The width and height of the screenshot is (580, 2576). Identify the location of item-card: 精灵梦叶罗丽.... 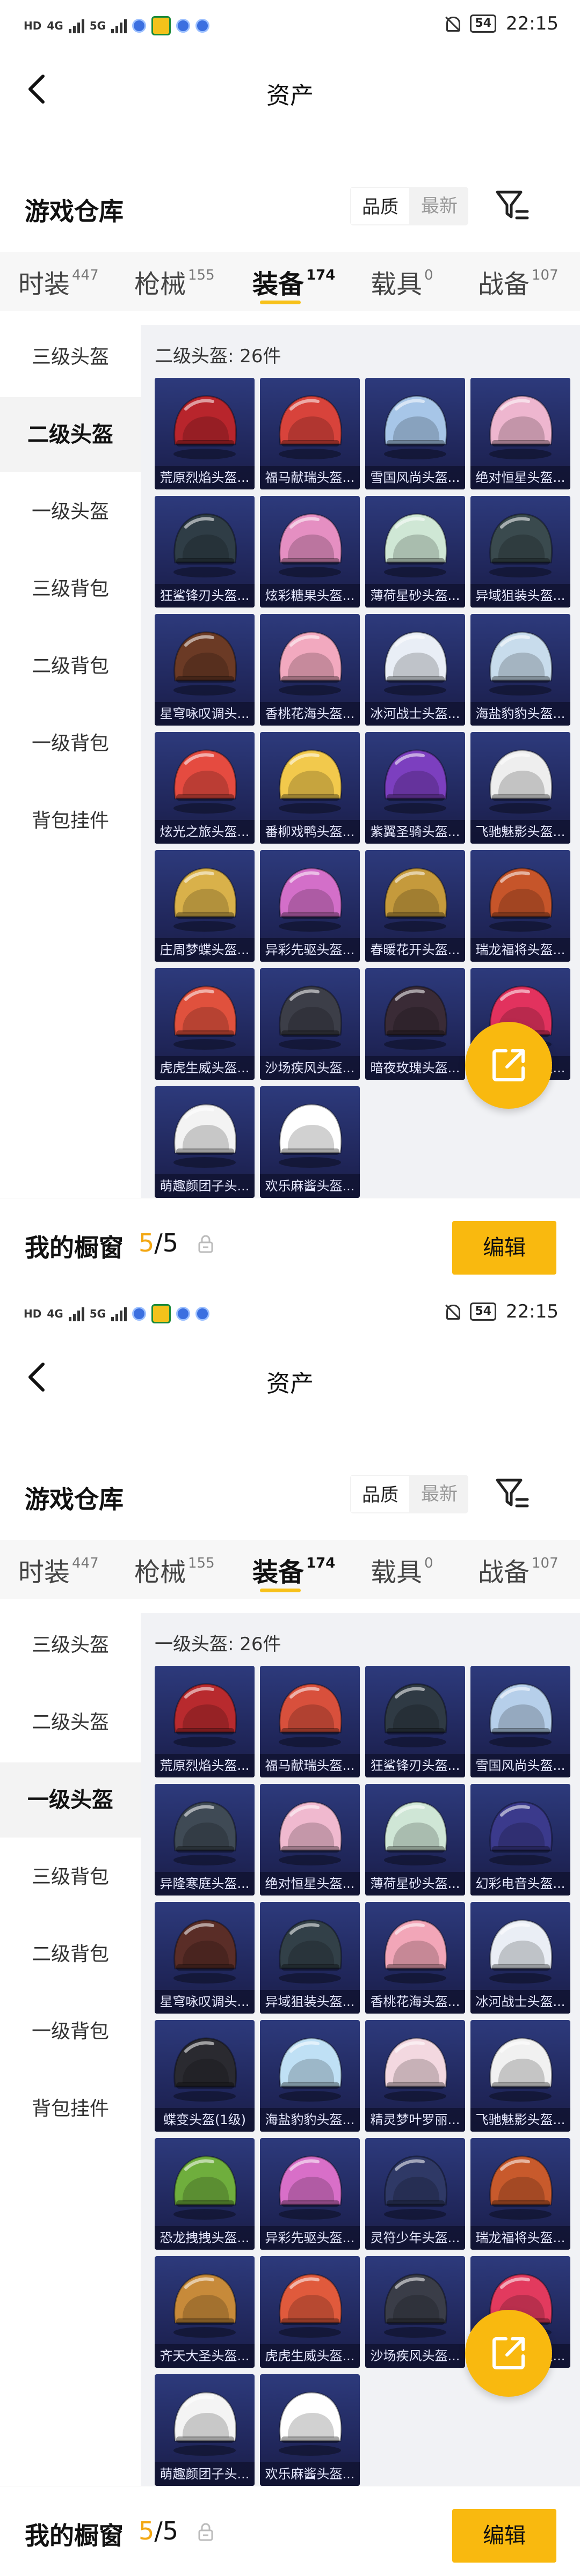
(415, 2076).